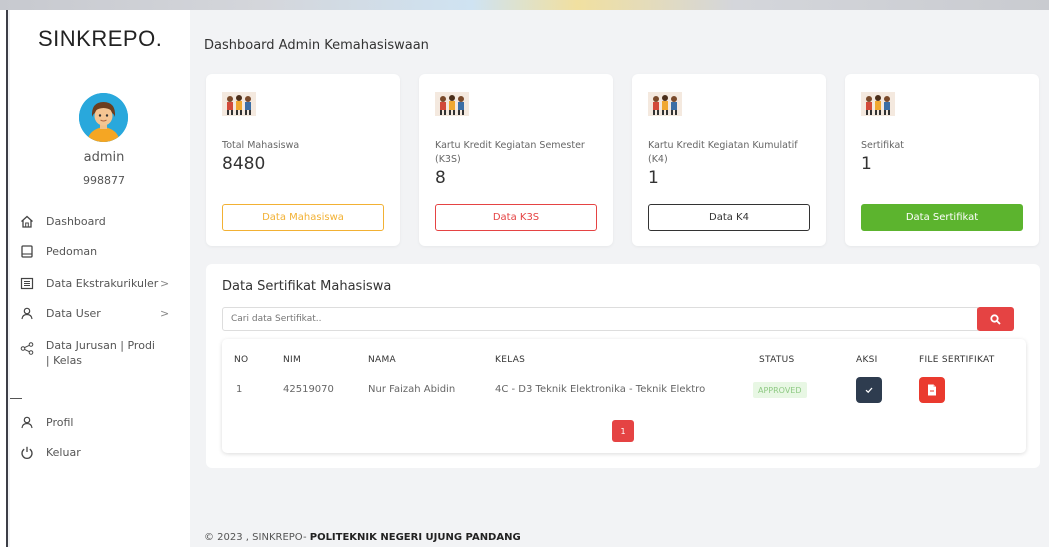  Describe the element at coordinates (440, 178) in the screenshot. I see `card-value: 8` at that location.